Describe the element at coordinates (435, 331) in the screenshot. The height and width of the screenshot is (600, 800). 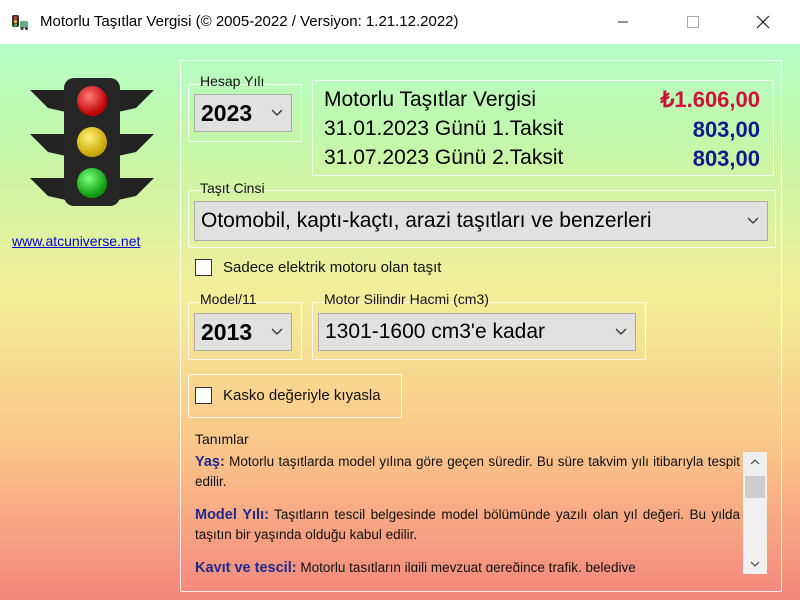
I see `engine-capacity-value: 1301-1600 cm3'e kadar` at that location.